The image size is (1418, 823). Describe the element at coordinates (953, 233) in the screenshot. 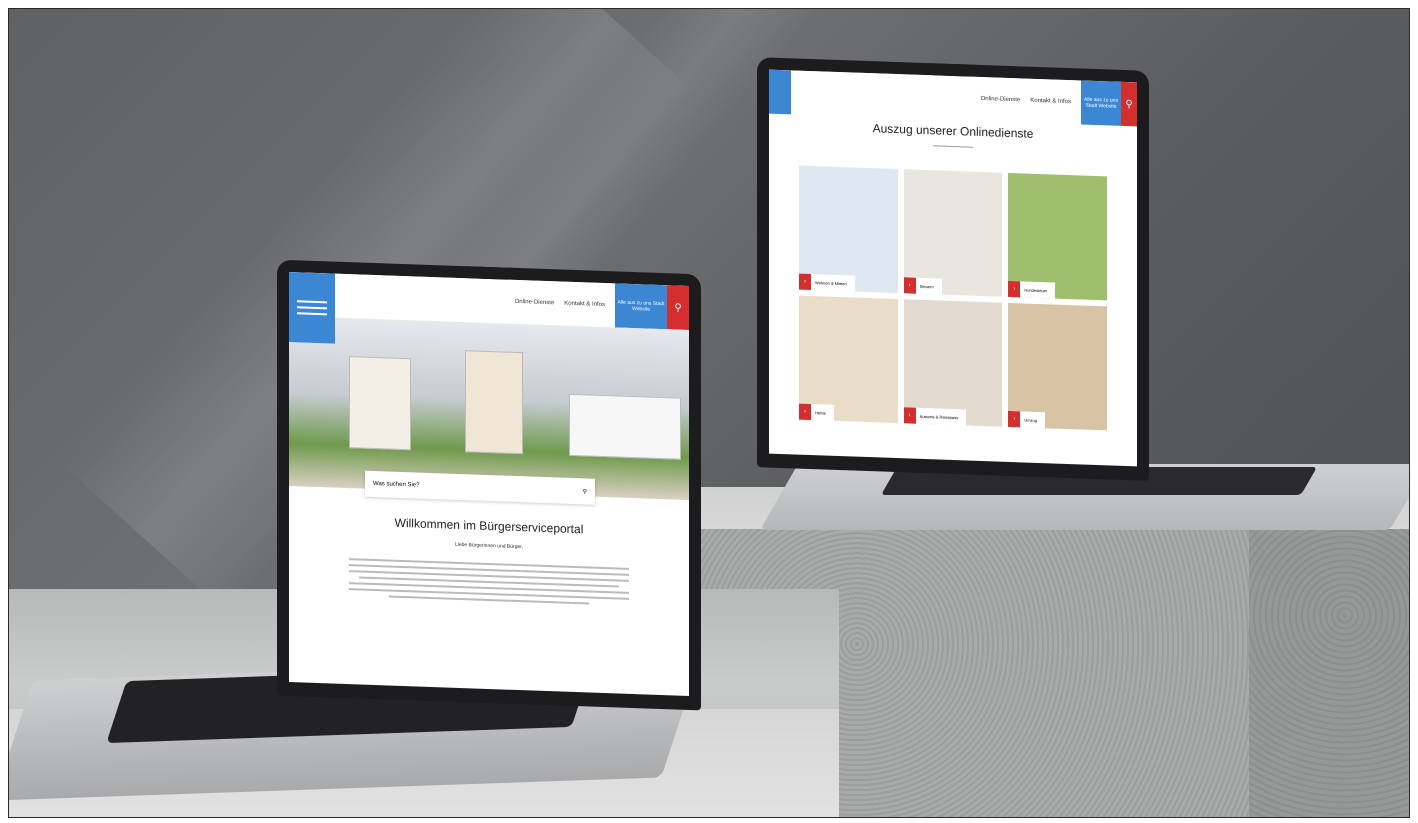

I see `service-tile: › Steuern` at that location.